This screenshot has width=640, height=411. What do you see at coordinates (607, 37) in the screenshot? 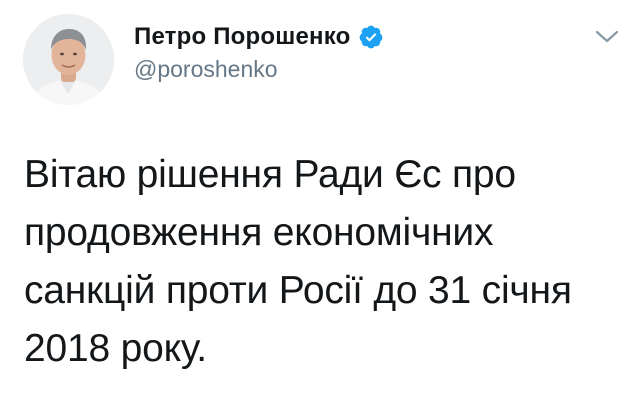
I see `chevron-down-icon` at bounding box center [607, 37].